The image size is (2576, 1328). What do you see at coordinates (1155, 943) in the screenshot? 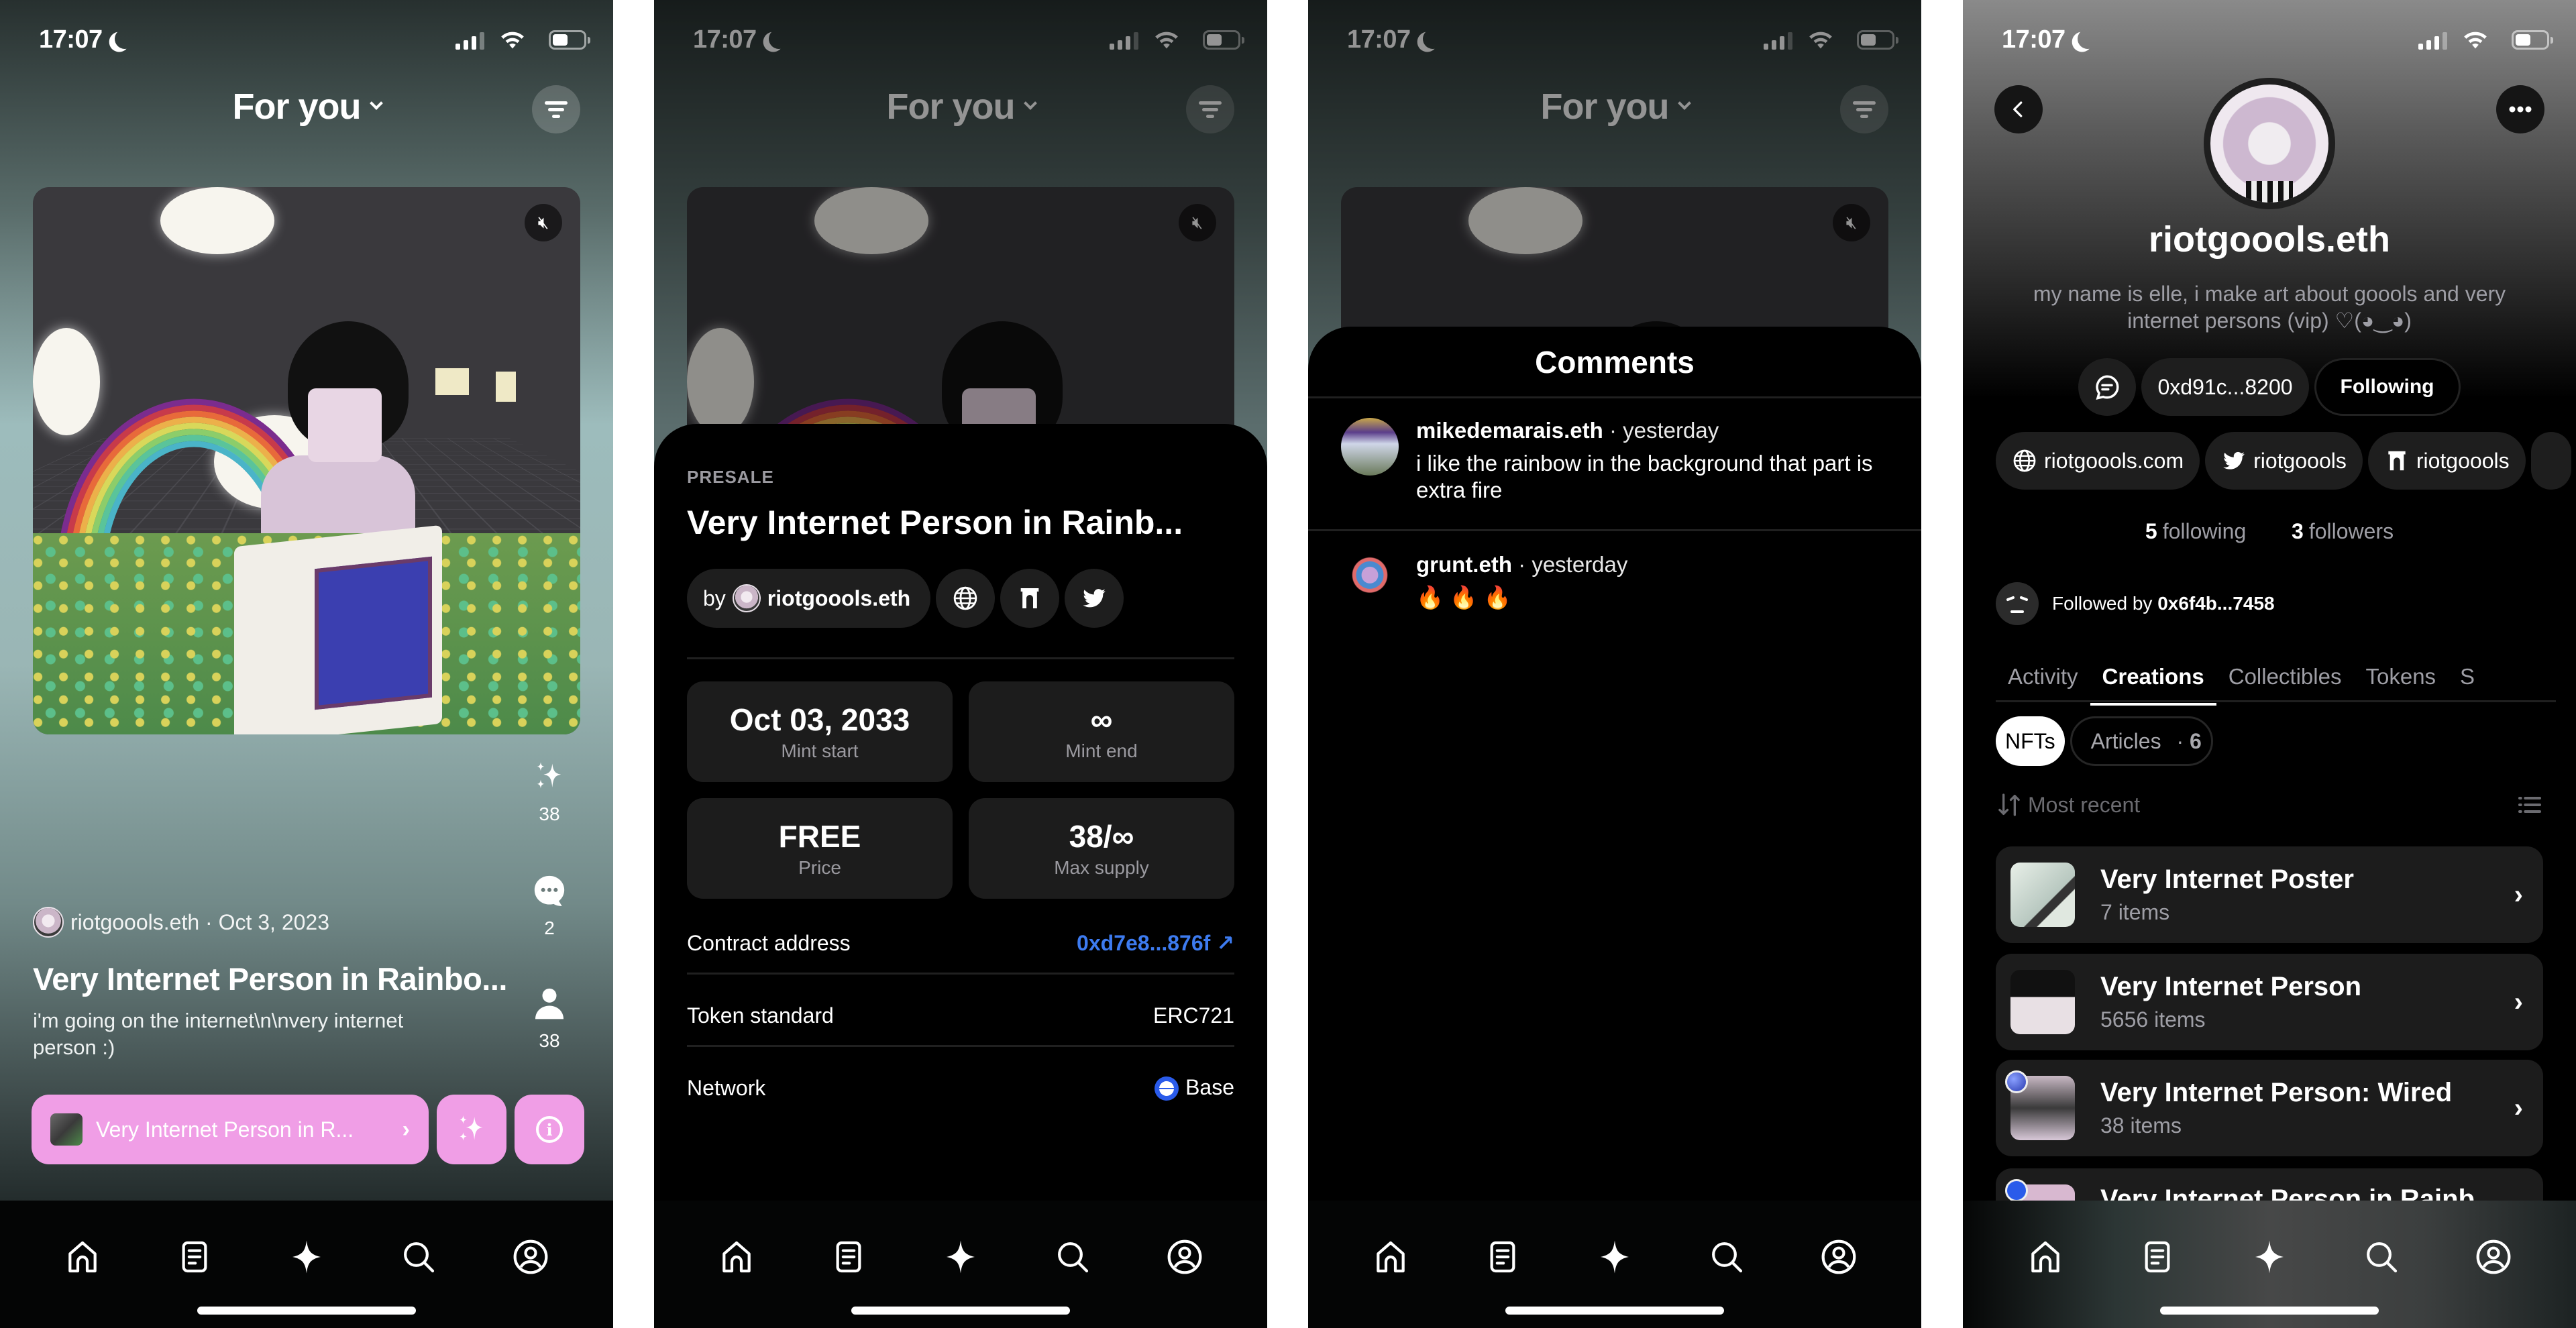
I see `contract-address-link: 0xd7e8...876f ↗` at bounding box center [1155, 943].